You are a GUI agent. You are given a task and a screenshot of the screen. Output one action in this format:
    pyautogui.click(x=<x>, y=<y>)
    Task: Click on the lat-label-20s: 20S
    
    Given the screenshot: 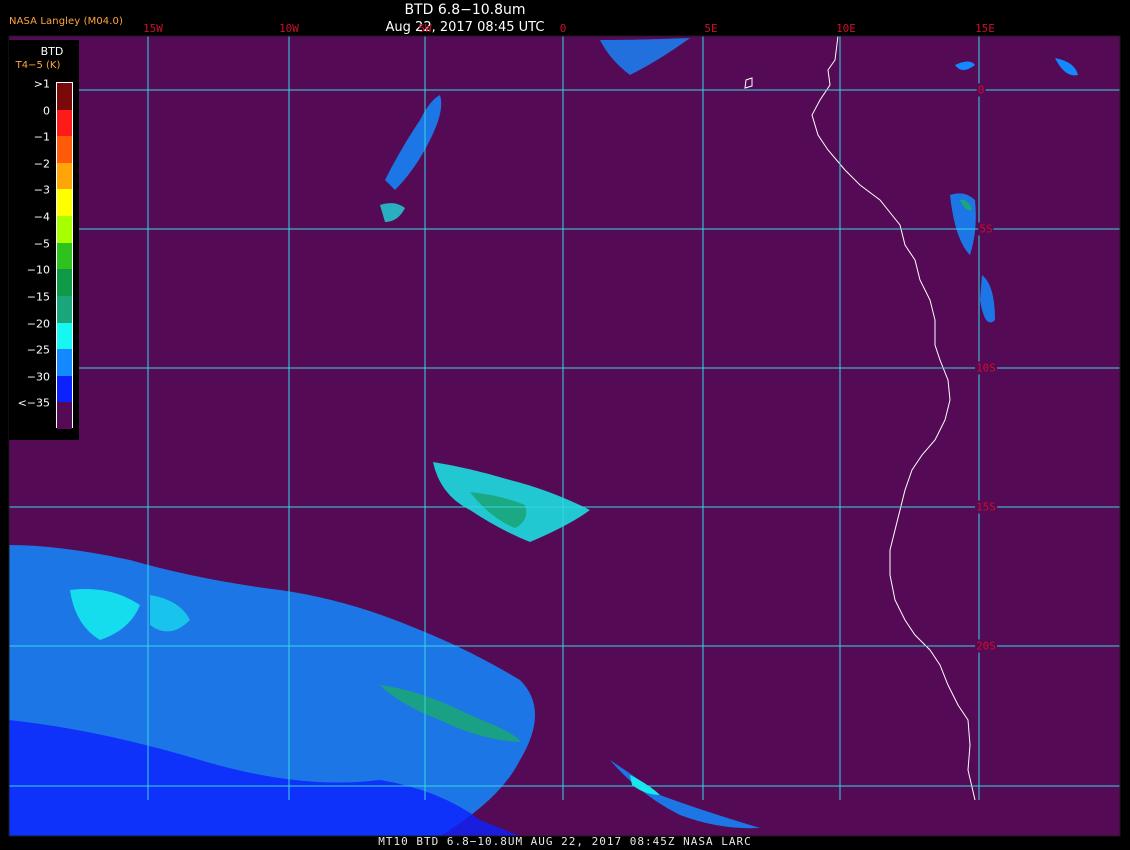 What is the action you would take?
    pyautogui.click(x=986, y=646)
    